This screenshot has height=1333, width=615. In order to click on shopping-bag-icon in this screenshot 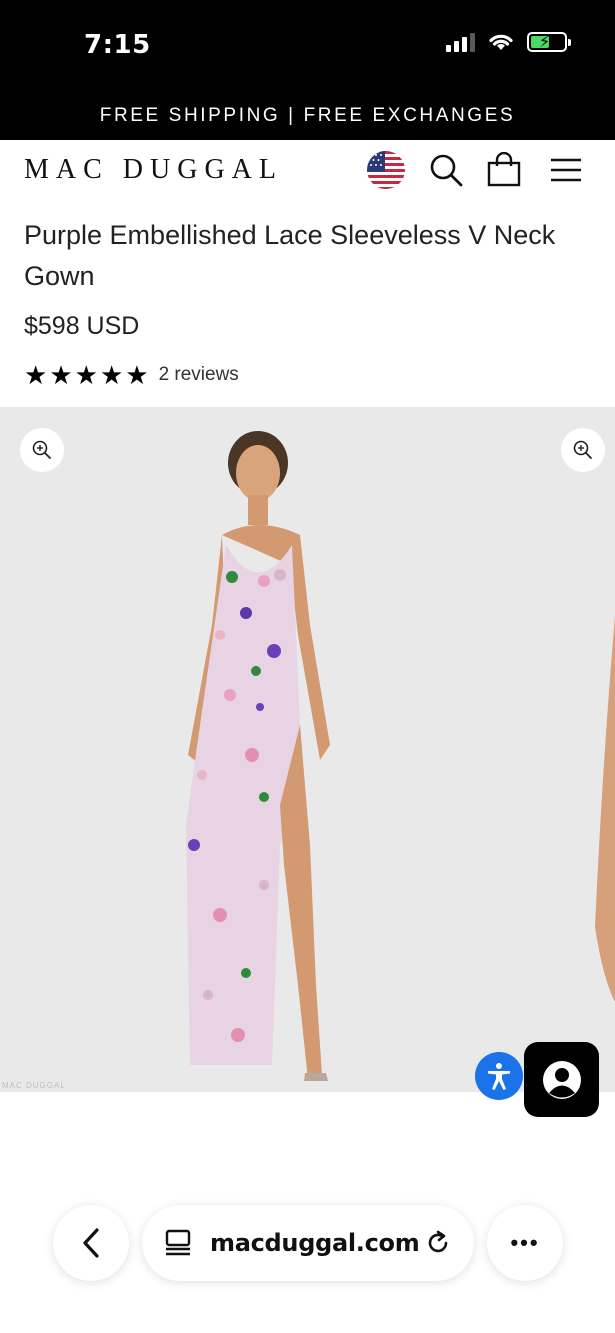, I will do `click(504, 170)`.